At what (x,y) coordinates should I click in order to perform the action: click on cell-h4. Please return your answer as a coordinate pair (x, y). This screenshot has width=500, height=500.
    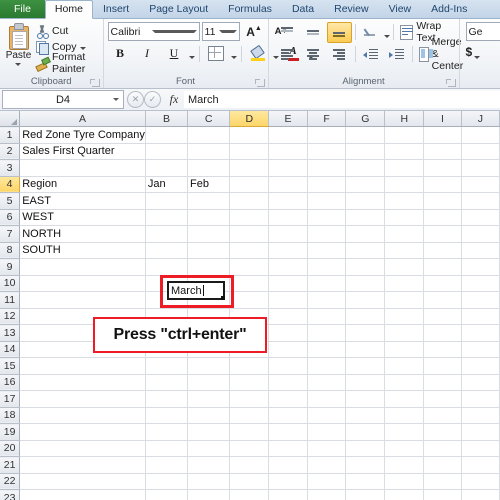
    Looking at the image, I should click on (404, 184).